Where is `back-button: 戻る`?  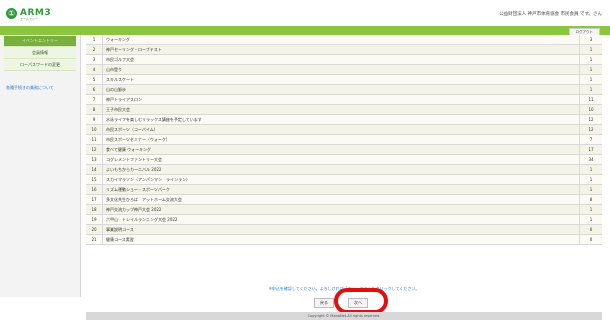 back-button: 戻る is located at coordinates (324, 303).